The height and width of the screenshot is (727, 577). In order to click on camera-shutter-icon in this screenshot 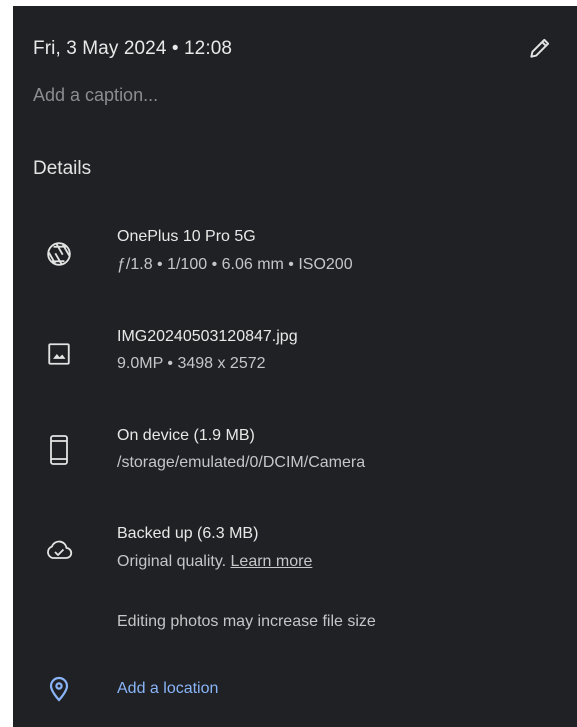, I will do `click(59, 254)`.